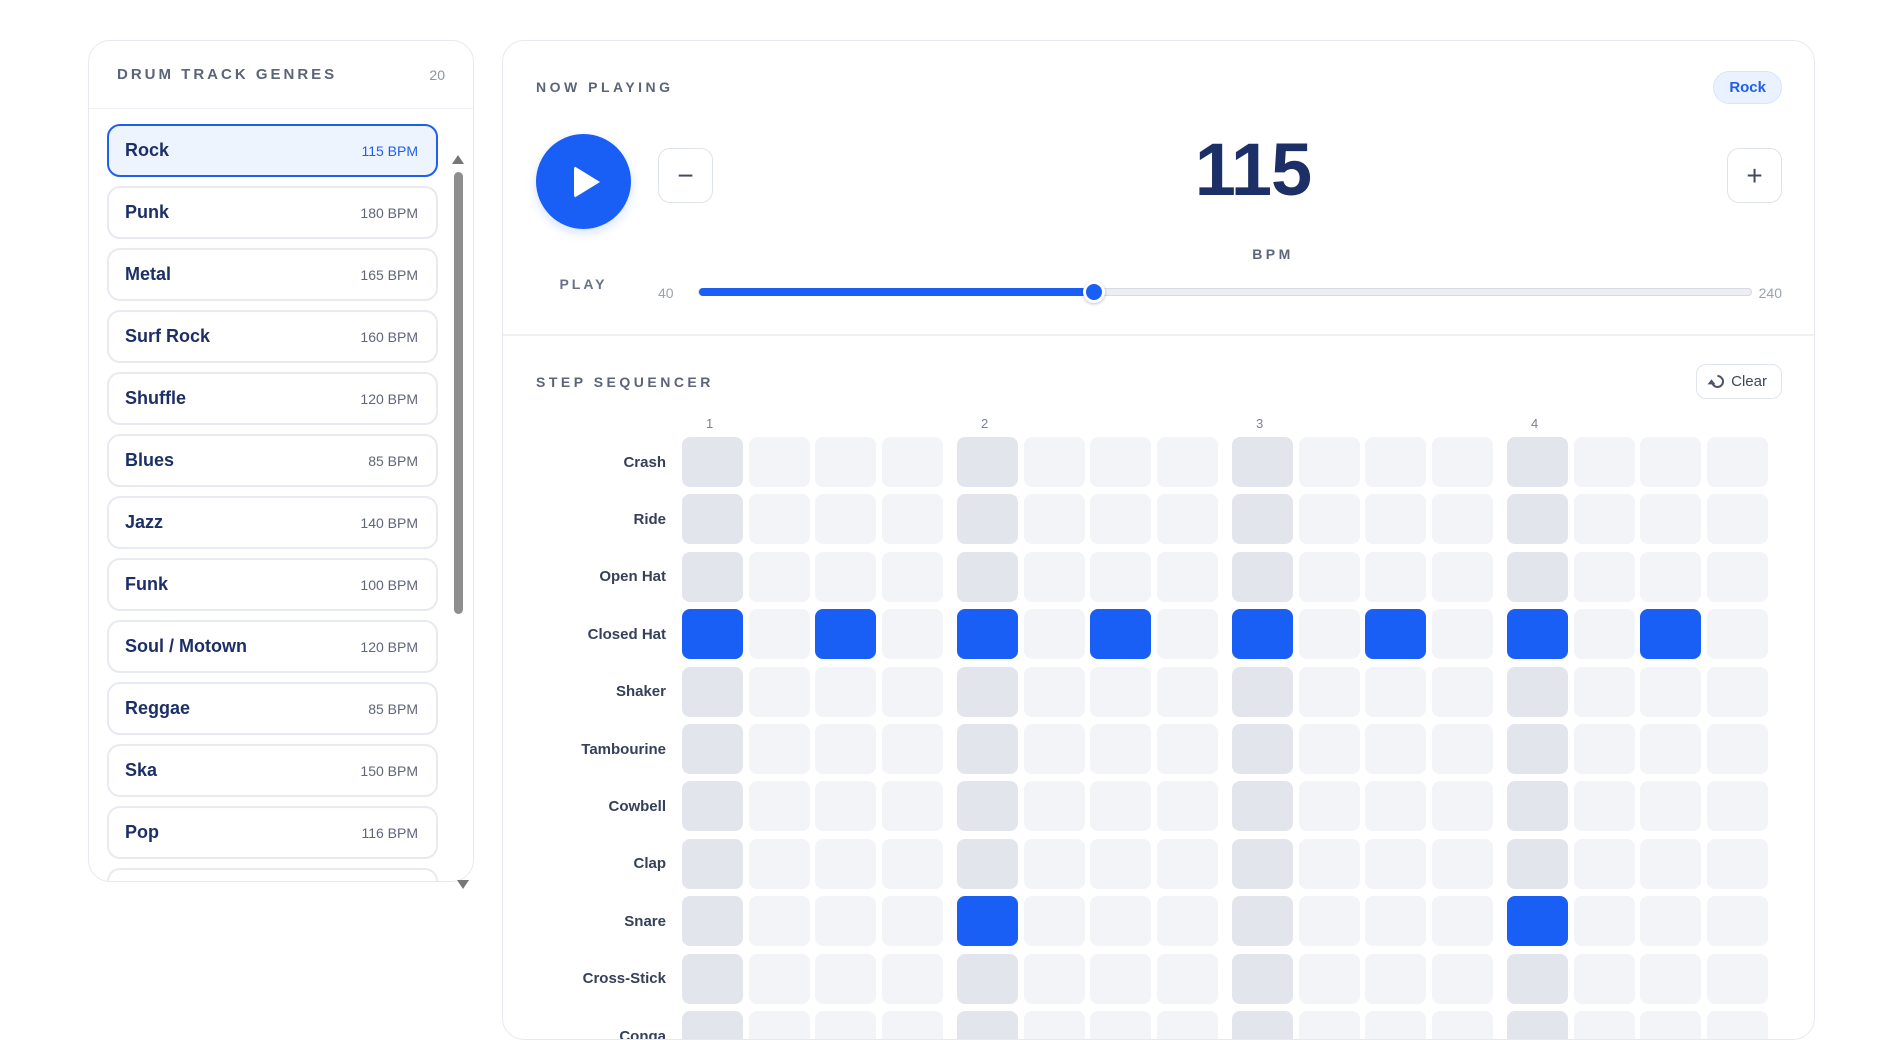  Describe the element at coordinates (272, 832) in the screenshot. I see `genre-item: Pop 116 BPM` at that location.